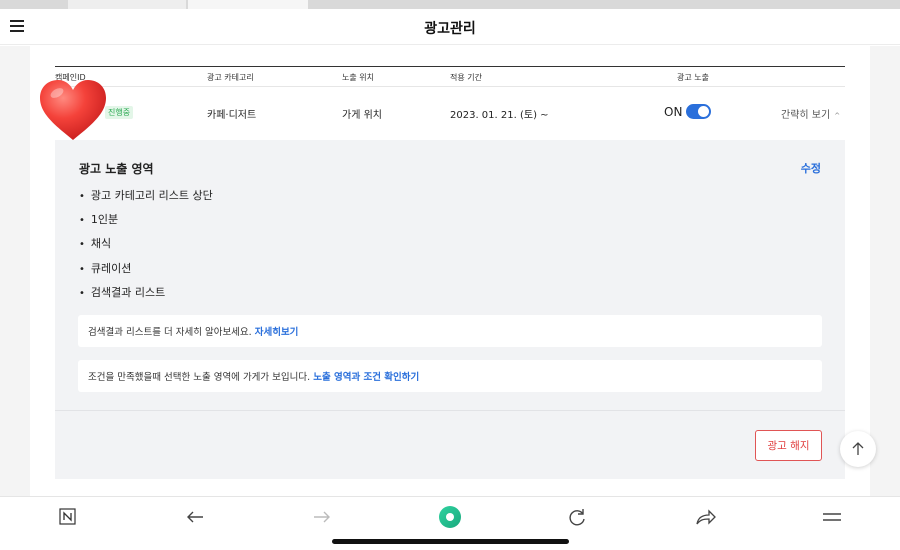 This screenshot has width=900, height=550. Describe the element at coordinates (362, 115) in the screenshot. I see `row-position: 가게 위치` at that location.